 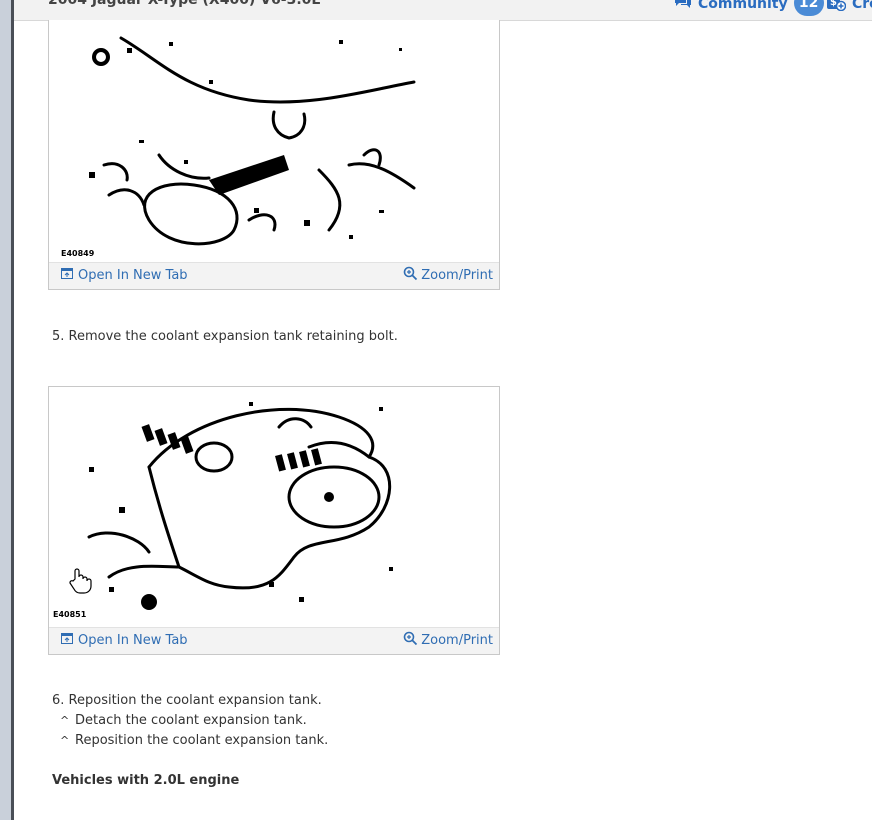 What do you see at coordinates (683, 7) in the screenshot?
I see `chat-bubbles-icon` at bounding box center [683, 7].